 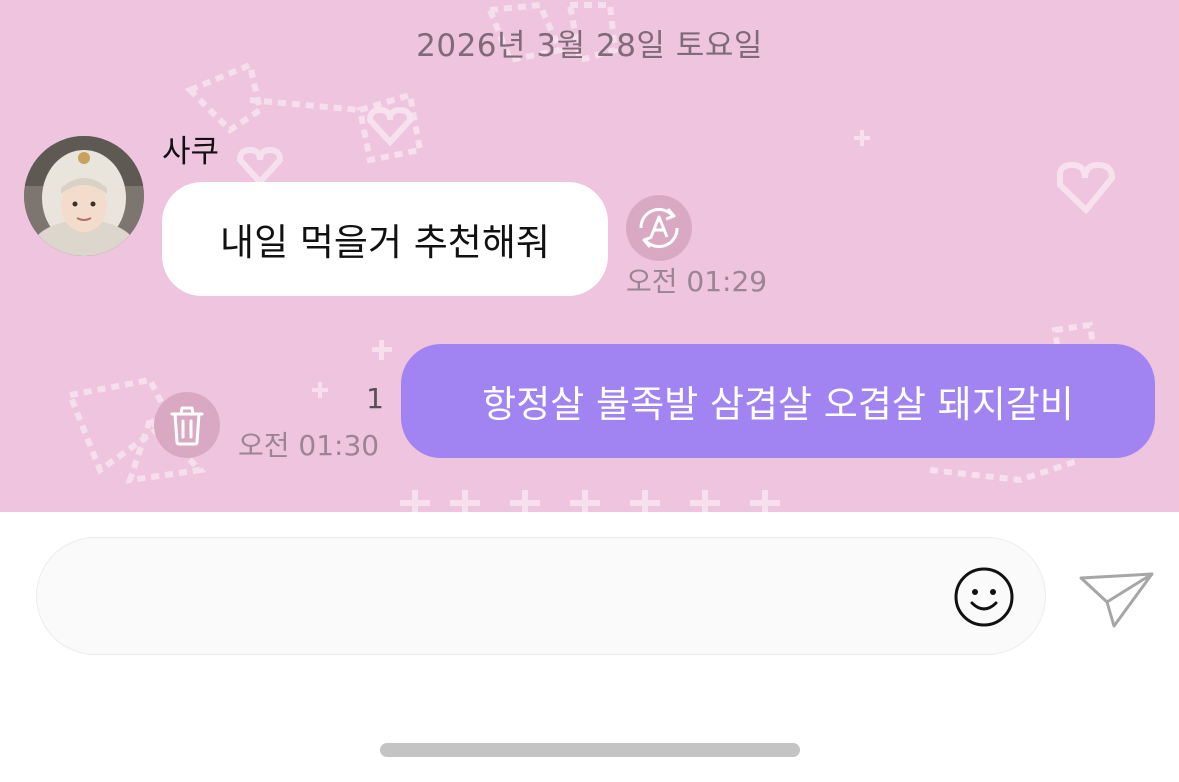 What do you see at coordinates (590, 750) in the screenshot?
I see `home-indicator` at bounding box center [590, 750].